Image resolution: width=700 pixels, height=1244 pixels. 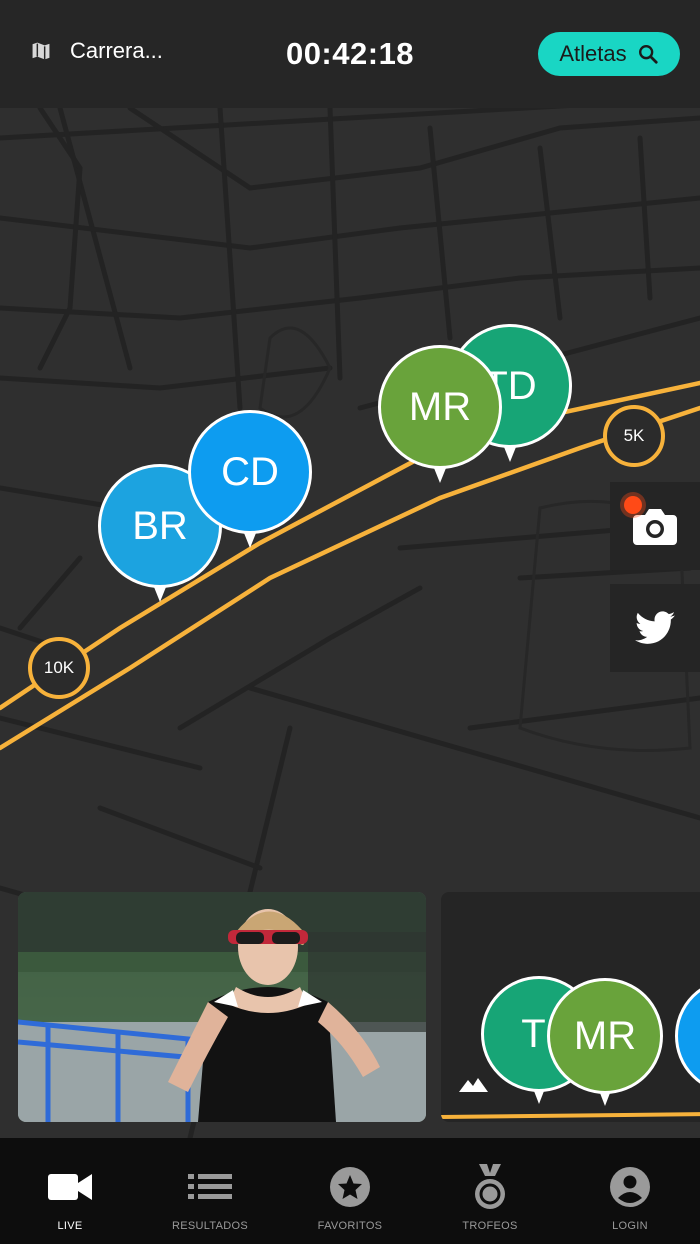 What do you see at coordinates (210, 1226) in the screenshot?
I see `tab-label-results: RESULTADOS` at bounding box center [210, 1226].